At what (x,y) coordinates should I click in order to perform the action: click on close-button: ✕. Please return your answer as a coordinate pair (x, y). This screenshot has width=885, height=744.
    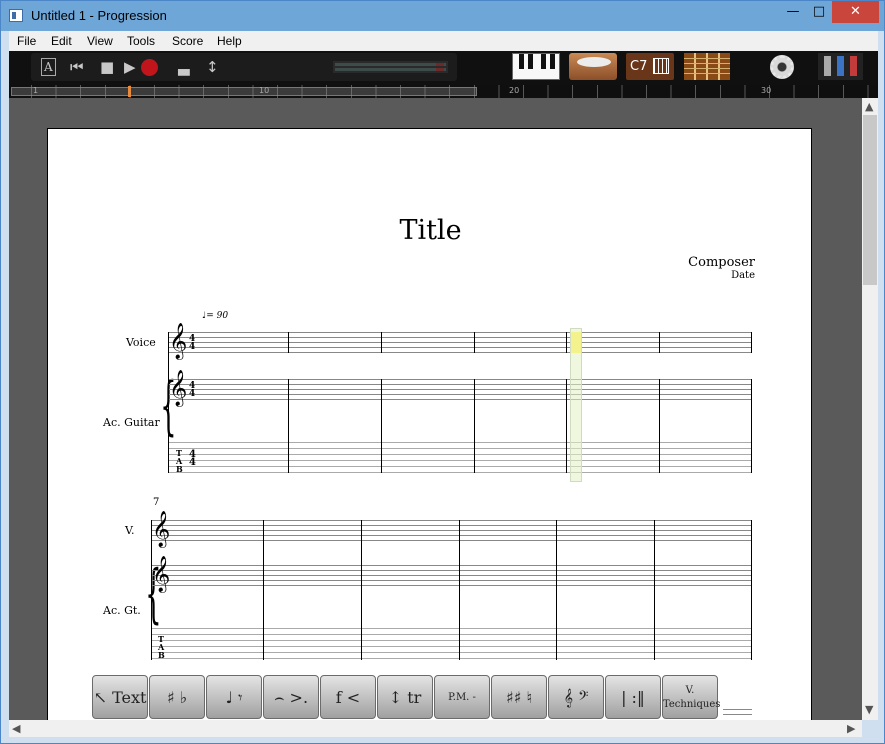
    Looking at the image, I should click on (855, 12).